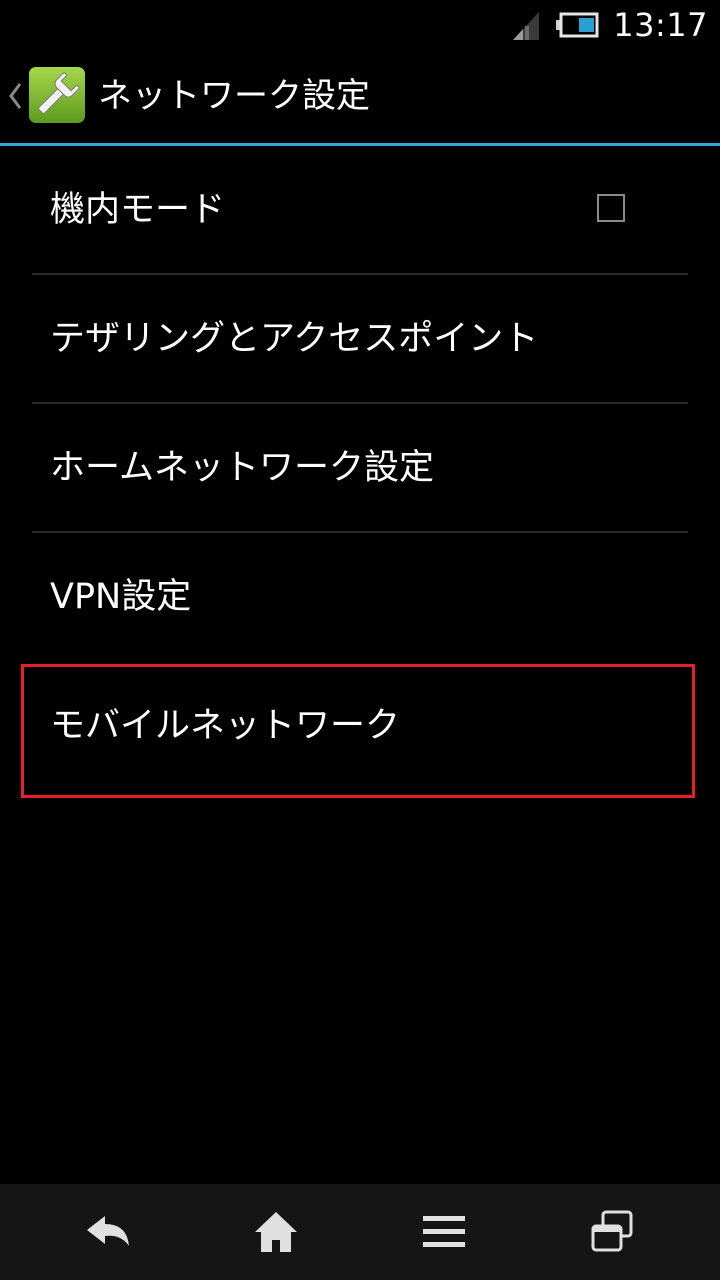 This screenshot has height=1280, width=720. I want to click on item-label: モバイルネットワーク, so click(225, 726).